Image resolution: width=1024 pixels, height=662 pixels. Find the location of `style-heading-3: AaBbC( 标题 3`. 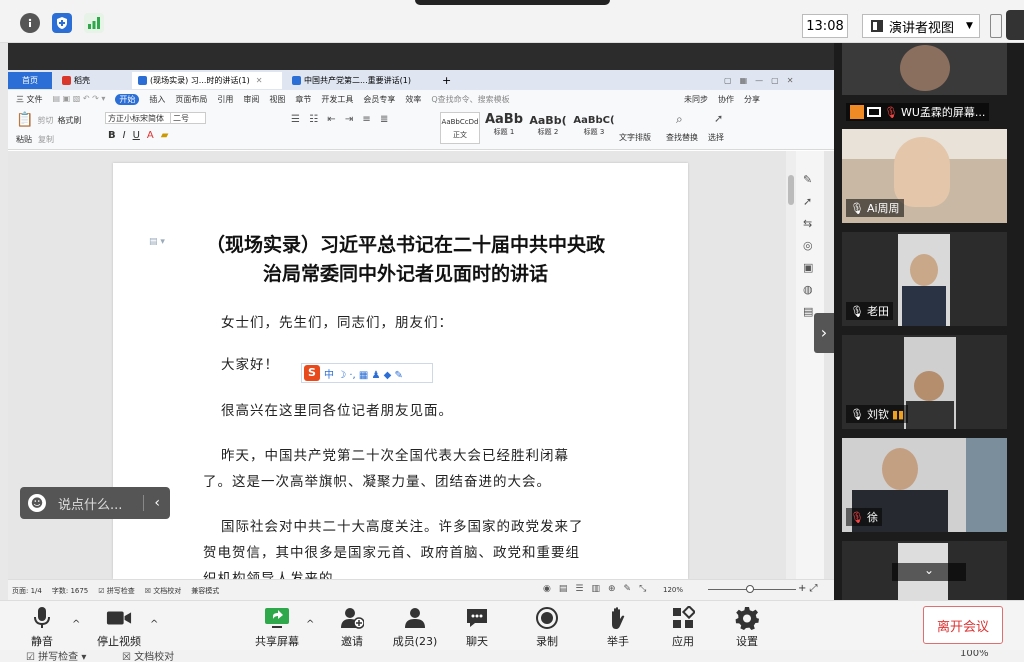

style-heading-3: AaBbC( 标题 3 is located at coordinates (594, 128).